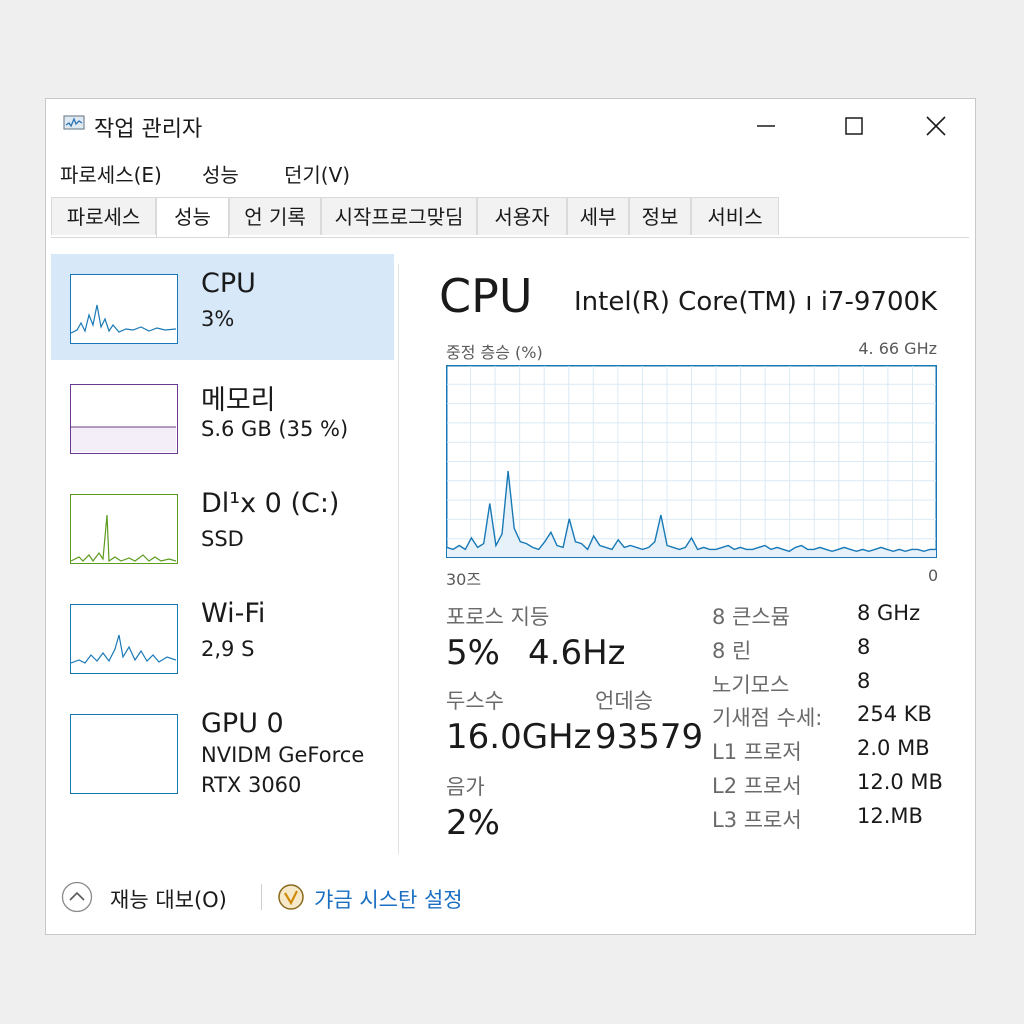 The height and width of the screenshot is (1024, 1024). Describe the element at coordinates (111, 173) in the screenshot. I see `menu-file: 파로세스(E)` at that location.